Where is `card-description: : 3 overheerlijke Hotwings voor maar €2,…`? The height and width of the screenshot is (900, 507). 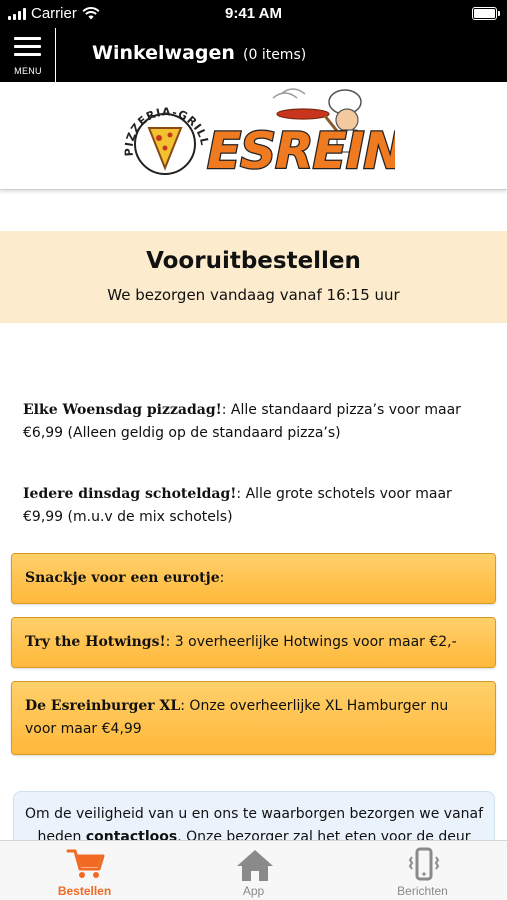
card-description: : 3 overheerlijke Hotwings voor maar €2,… is located at coordinates (311, 642).